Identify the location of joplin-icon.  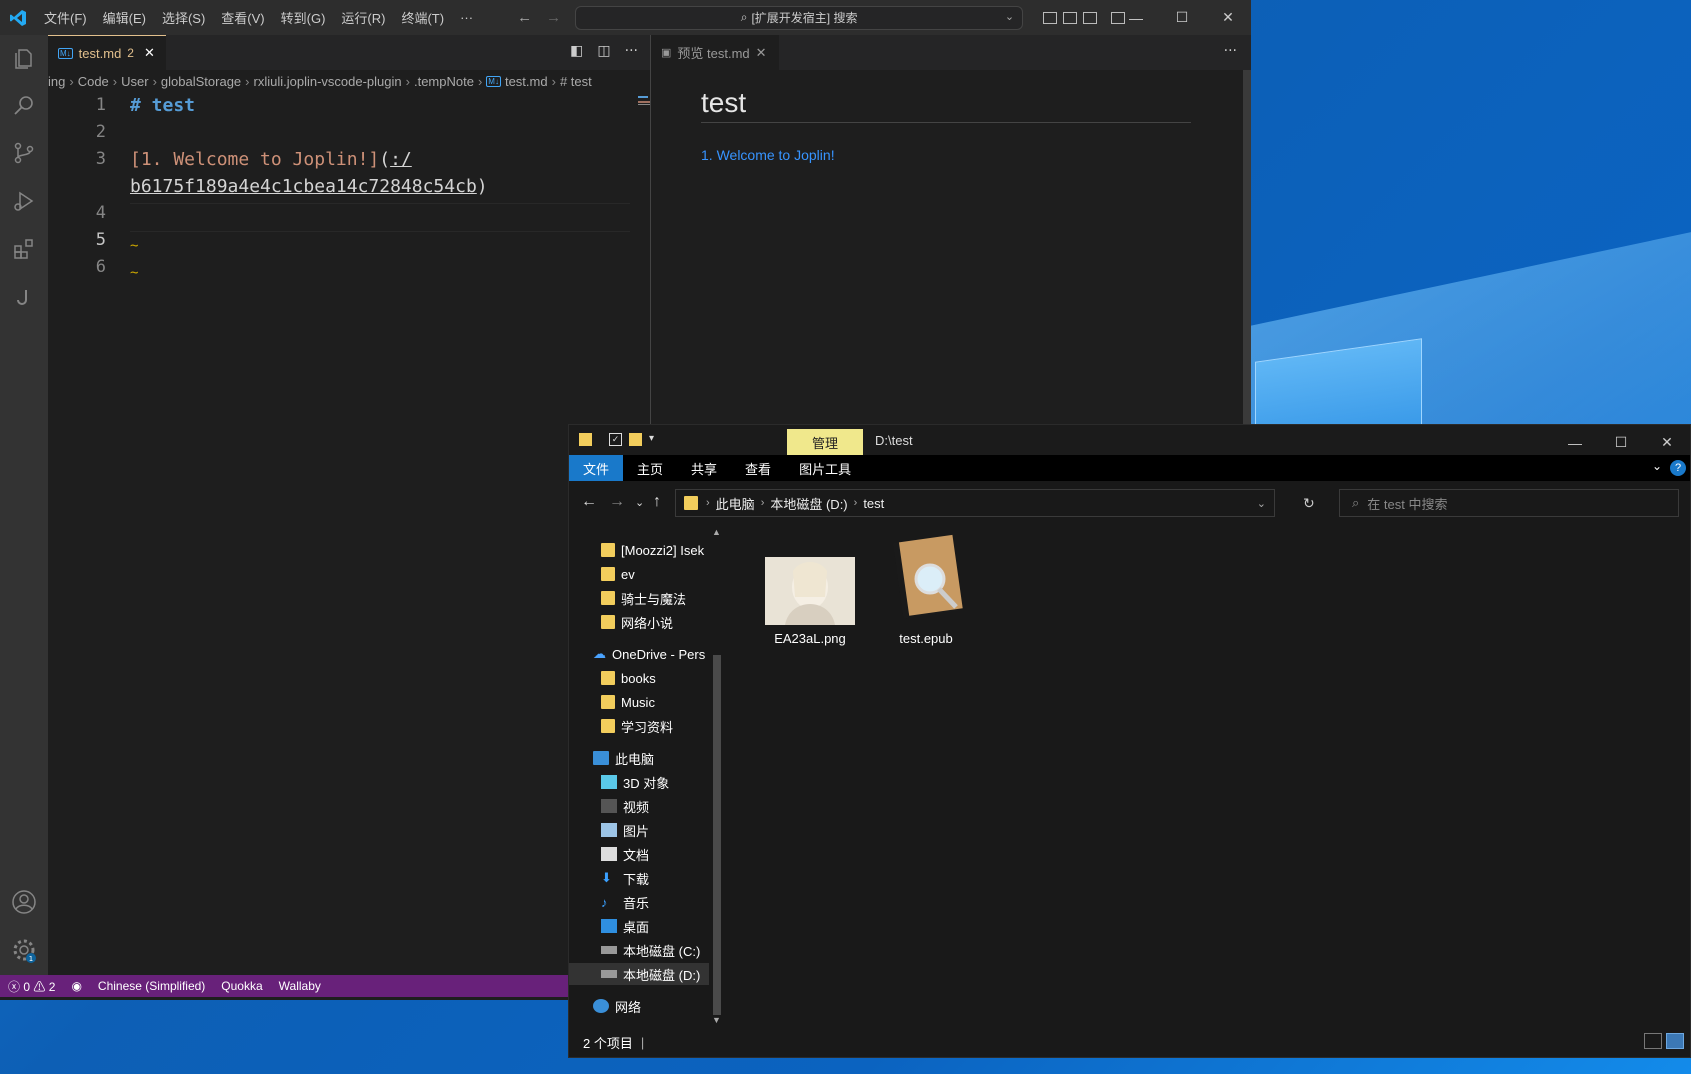
(24, 297).